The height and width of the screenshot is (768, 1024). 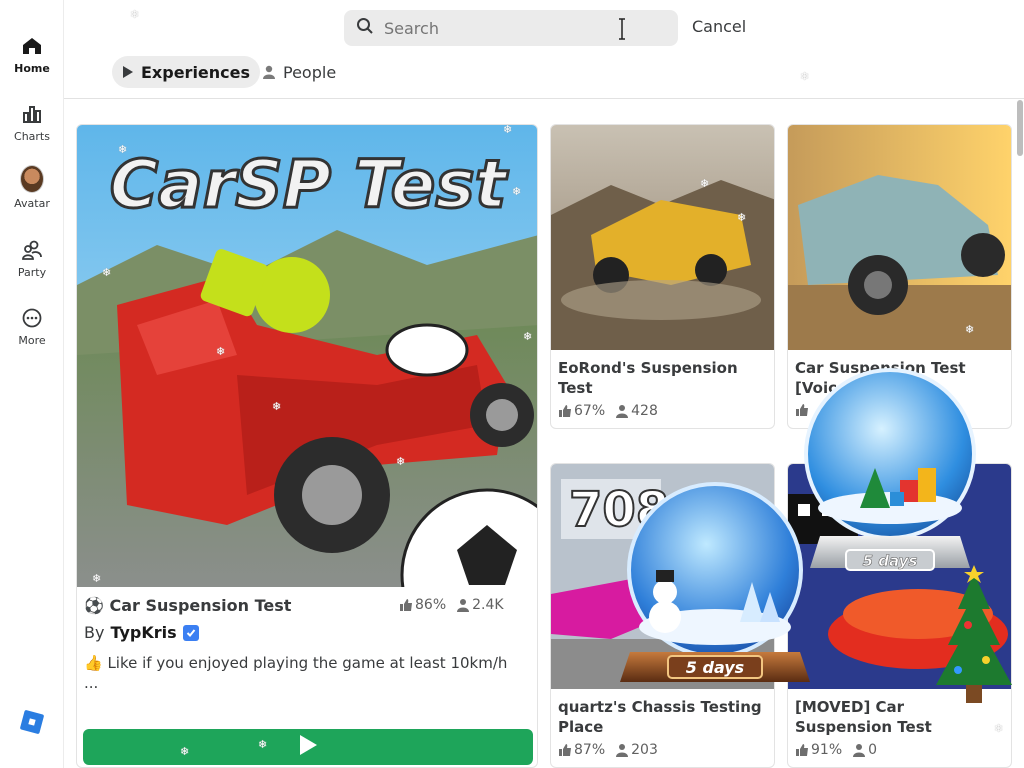 I want to click on sidebar-item-home: Home, so click(x=32, y=64).